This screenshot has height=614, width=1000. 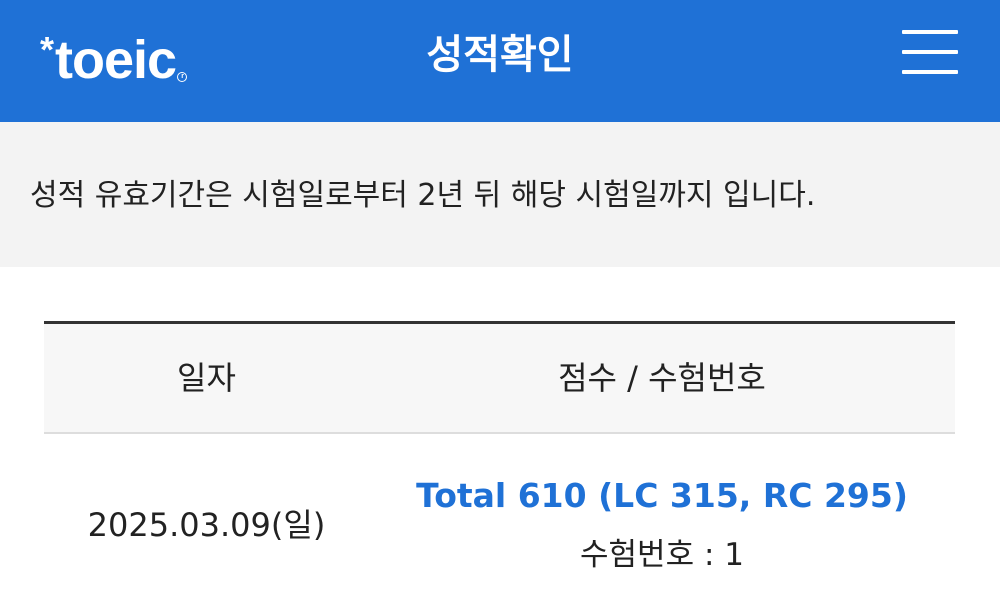 I want to click on menu-bar-top, so click(x=930, y=32).